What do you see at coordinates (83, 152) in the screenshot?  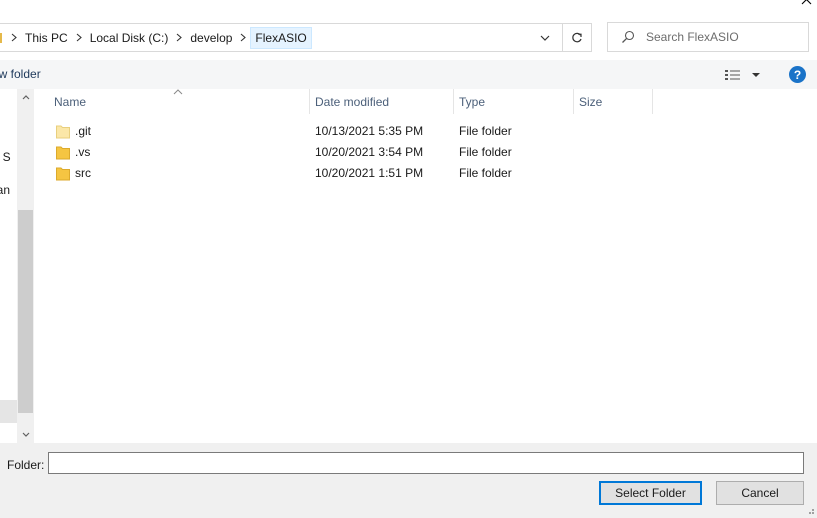 I see `file-name: .vs` at bounding box center [83, 152].